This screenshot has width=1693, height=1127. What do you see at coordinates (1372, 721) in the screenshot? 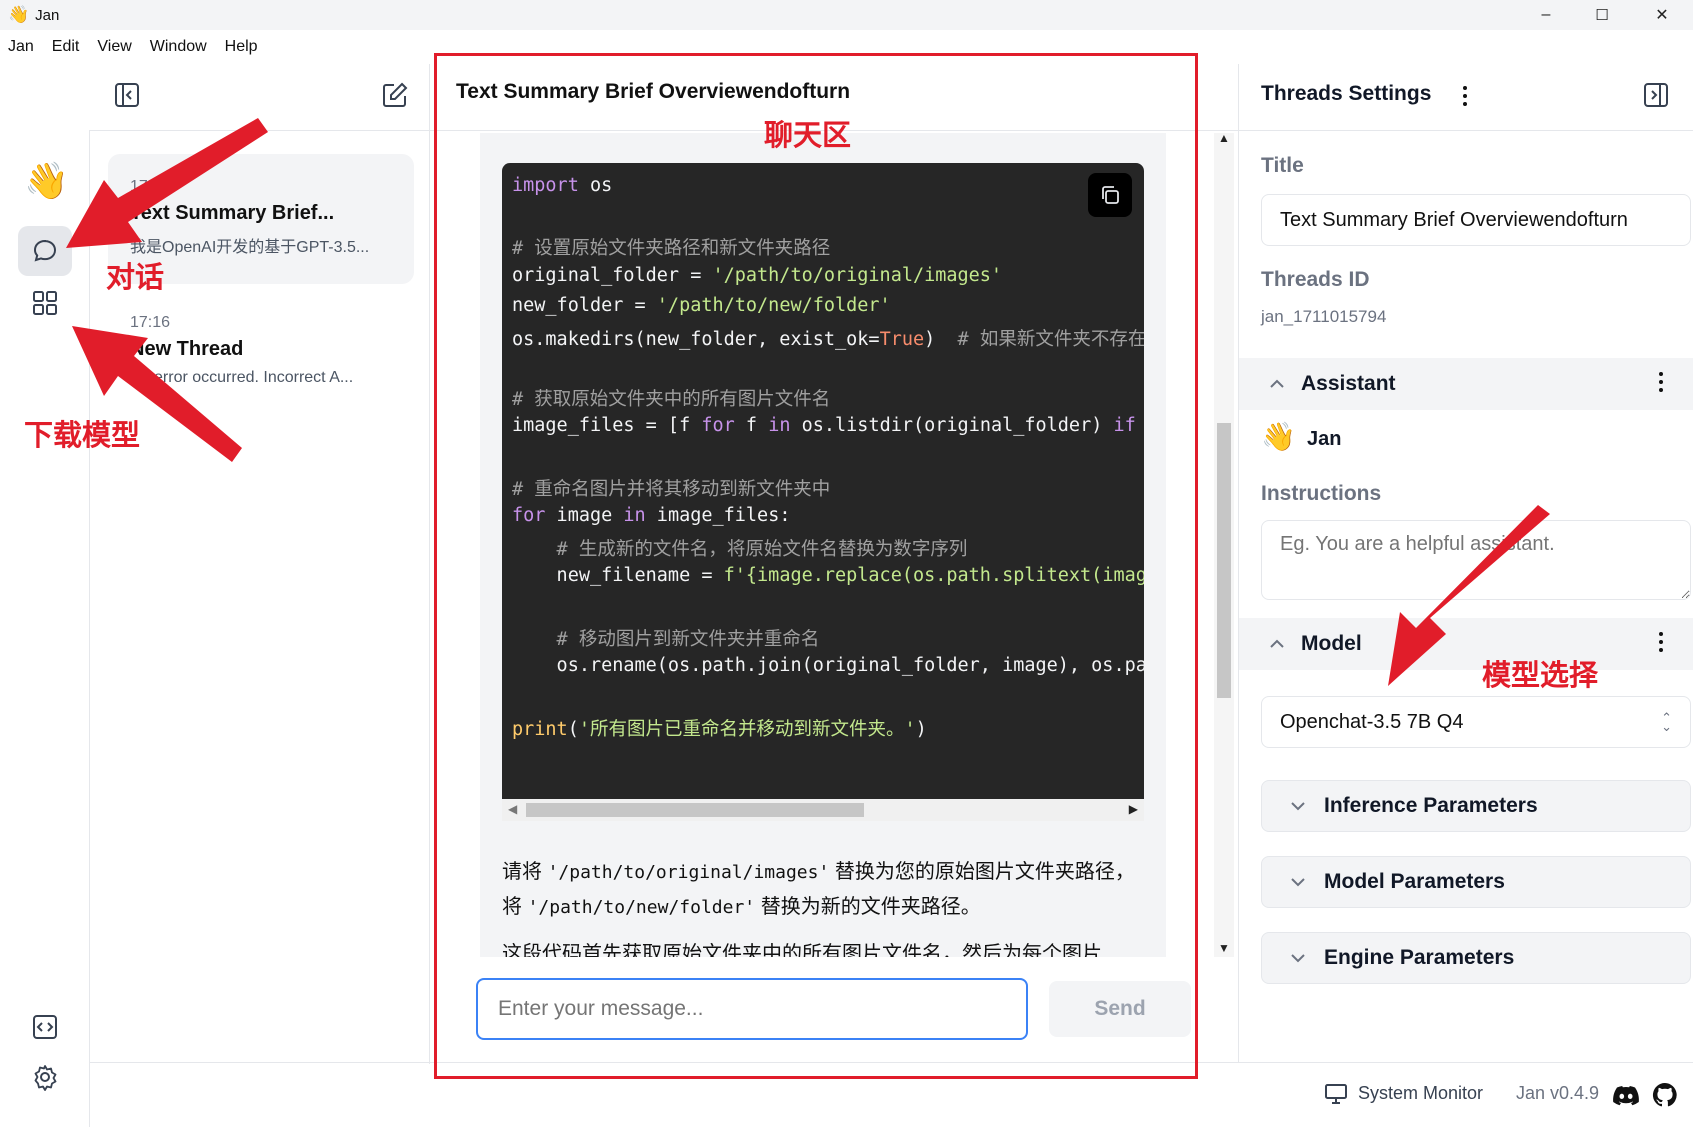
I see `model-select-value: Openchat-3.5 7B Q4` at bounding box center [1372, 721].